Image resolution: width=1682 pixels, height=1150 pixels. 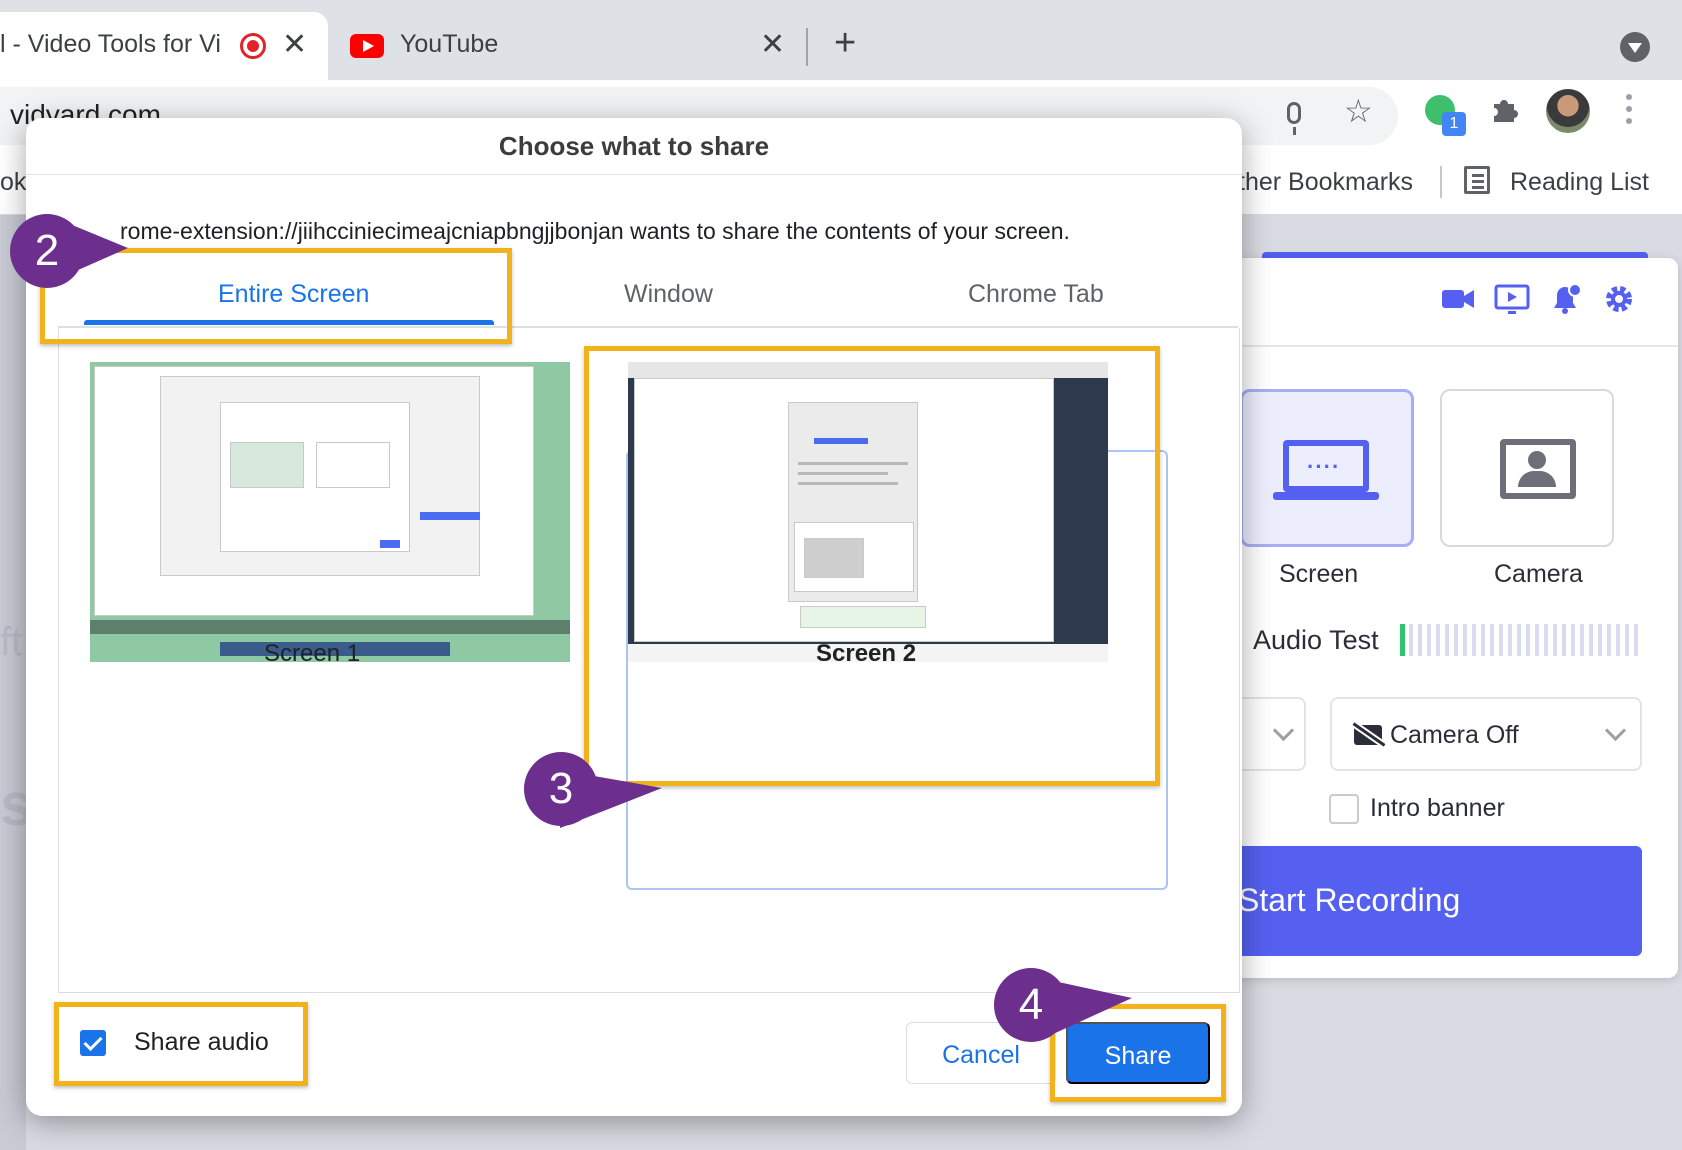 What do you see at coordinates (1579, 182) in the screenshot?
I see `reading-list: Reading List` at bounding box center [1579, 182].